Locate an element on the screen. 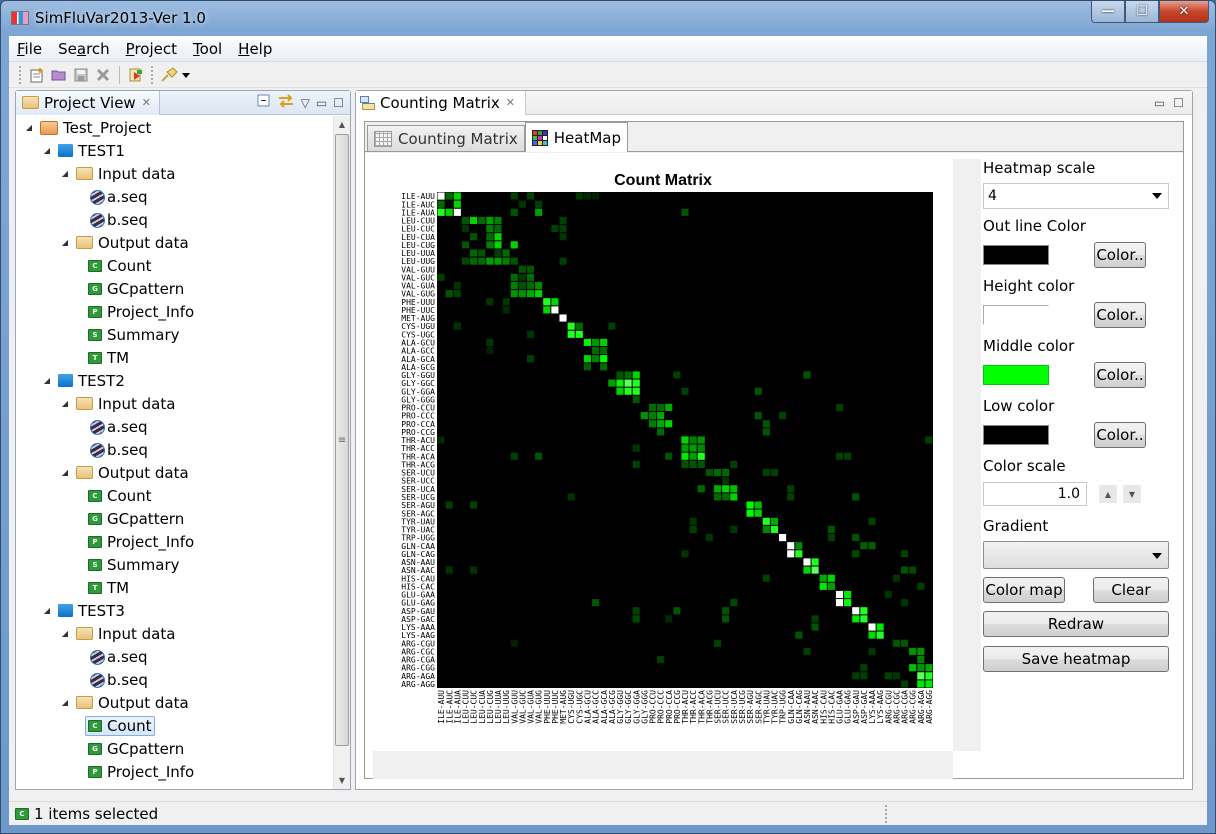 The height and width of the screenshot is (834, 1216). color-map-button: Color map is located at coordinates (1024, 590).